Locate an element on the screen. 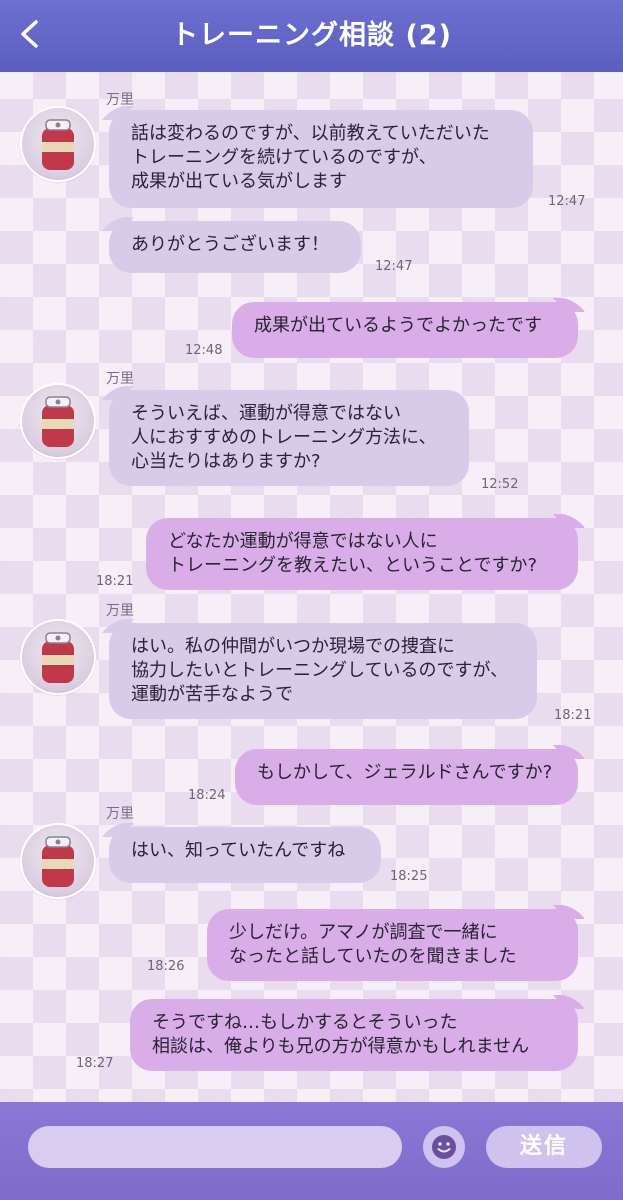 The image size is (623, 1200). message-time: 12:48 is located at coordinates (204, 350).